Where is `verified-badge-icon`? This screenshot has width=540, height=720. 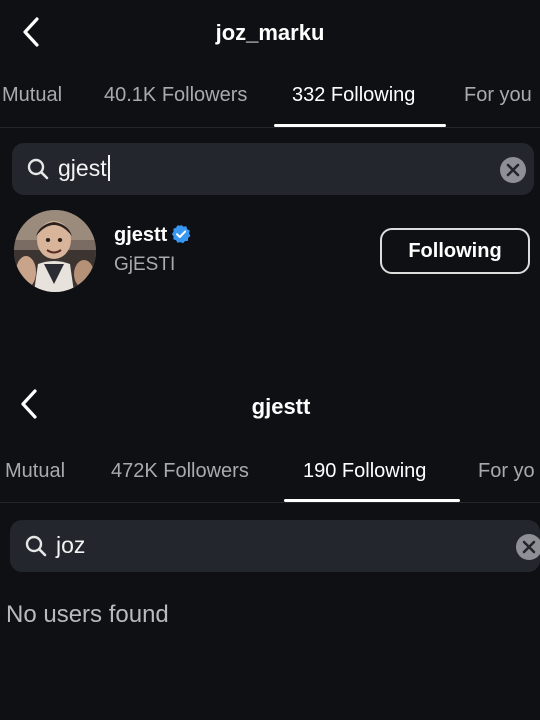 verified-badge-icon is located at coordinates (181, 234).